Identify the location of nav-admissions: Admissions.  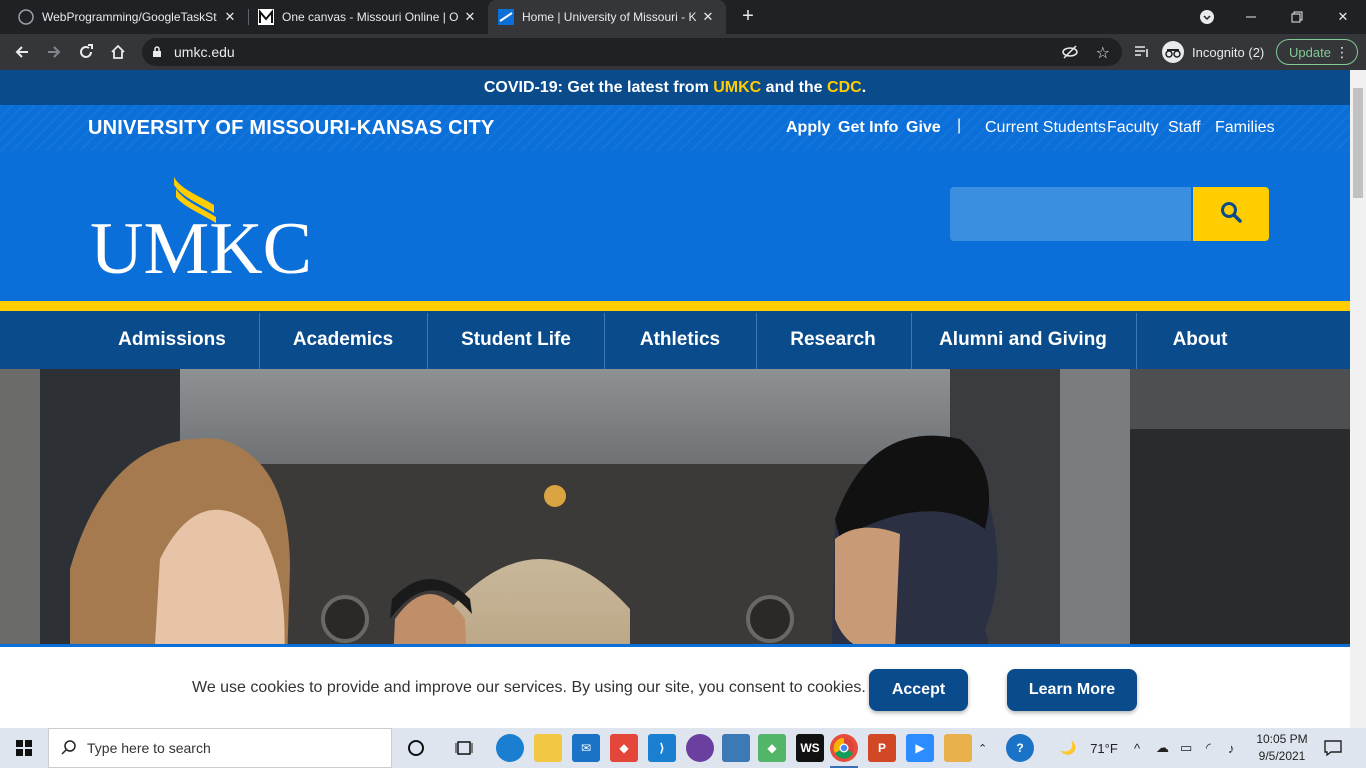
(172, 340).